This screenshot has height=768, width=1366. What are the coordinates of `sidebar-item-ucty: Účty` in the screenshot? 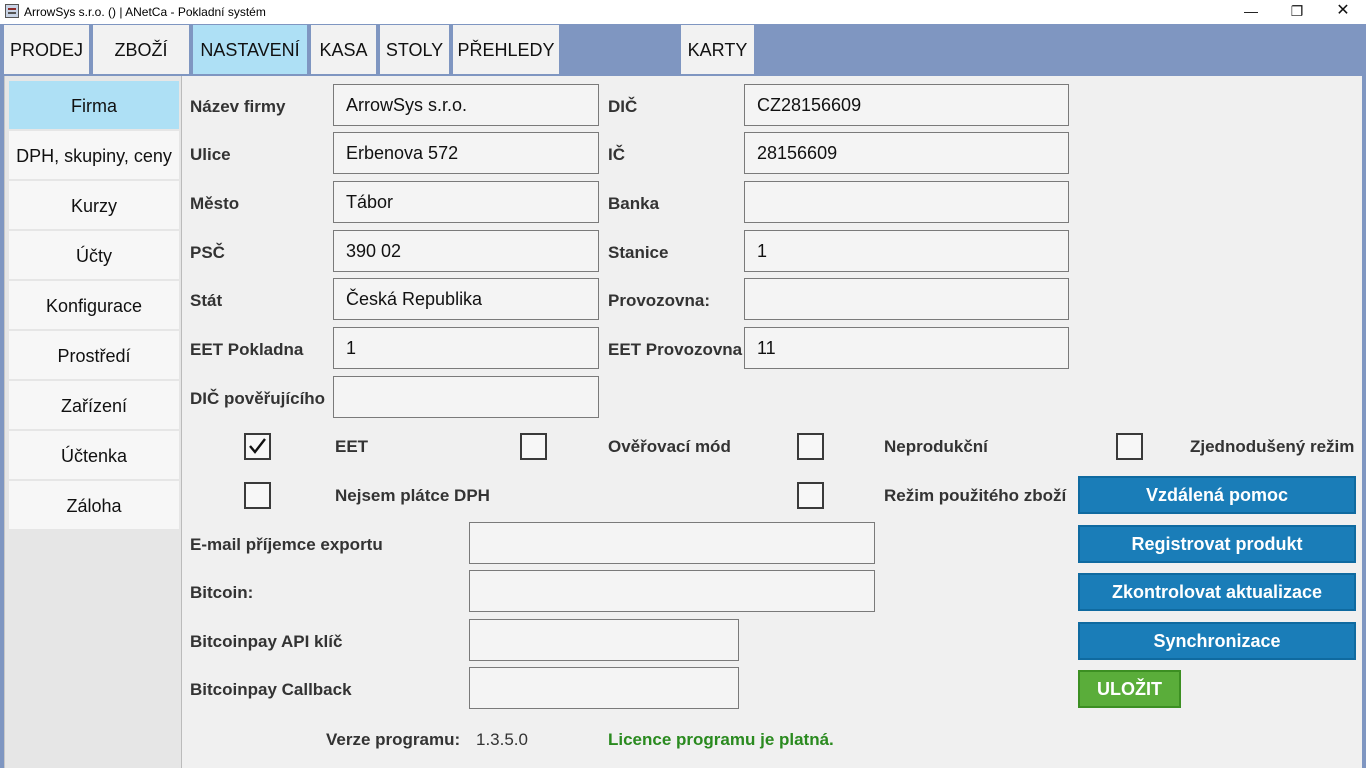 It's located at (94, 255).